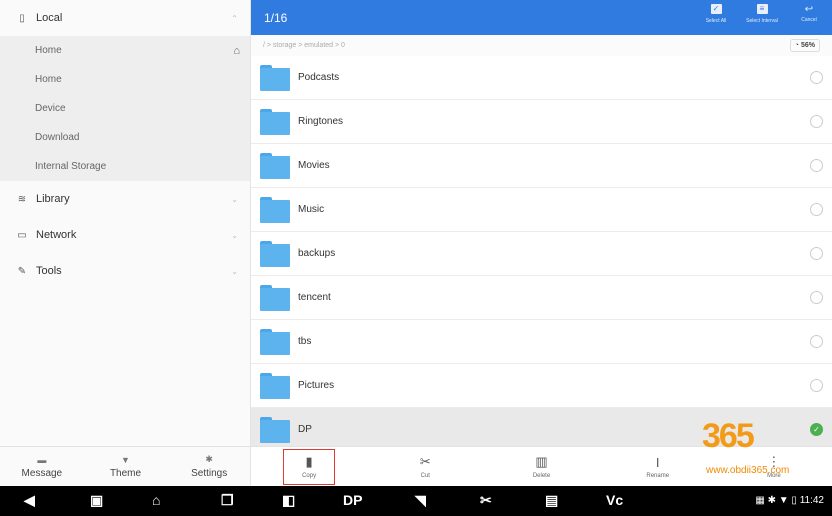 The width and height of the screenshot is (832, 516). I want to click on clock: 11:42, so click(811, 500).